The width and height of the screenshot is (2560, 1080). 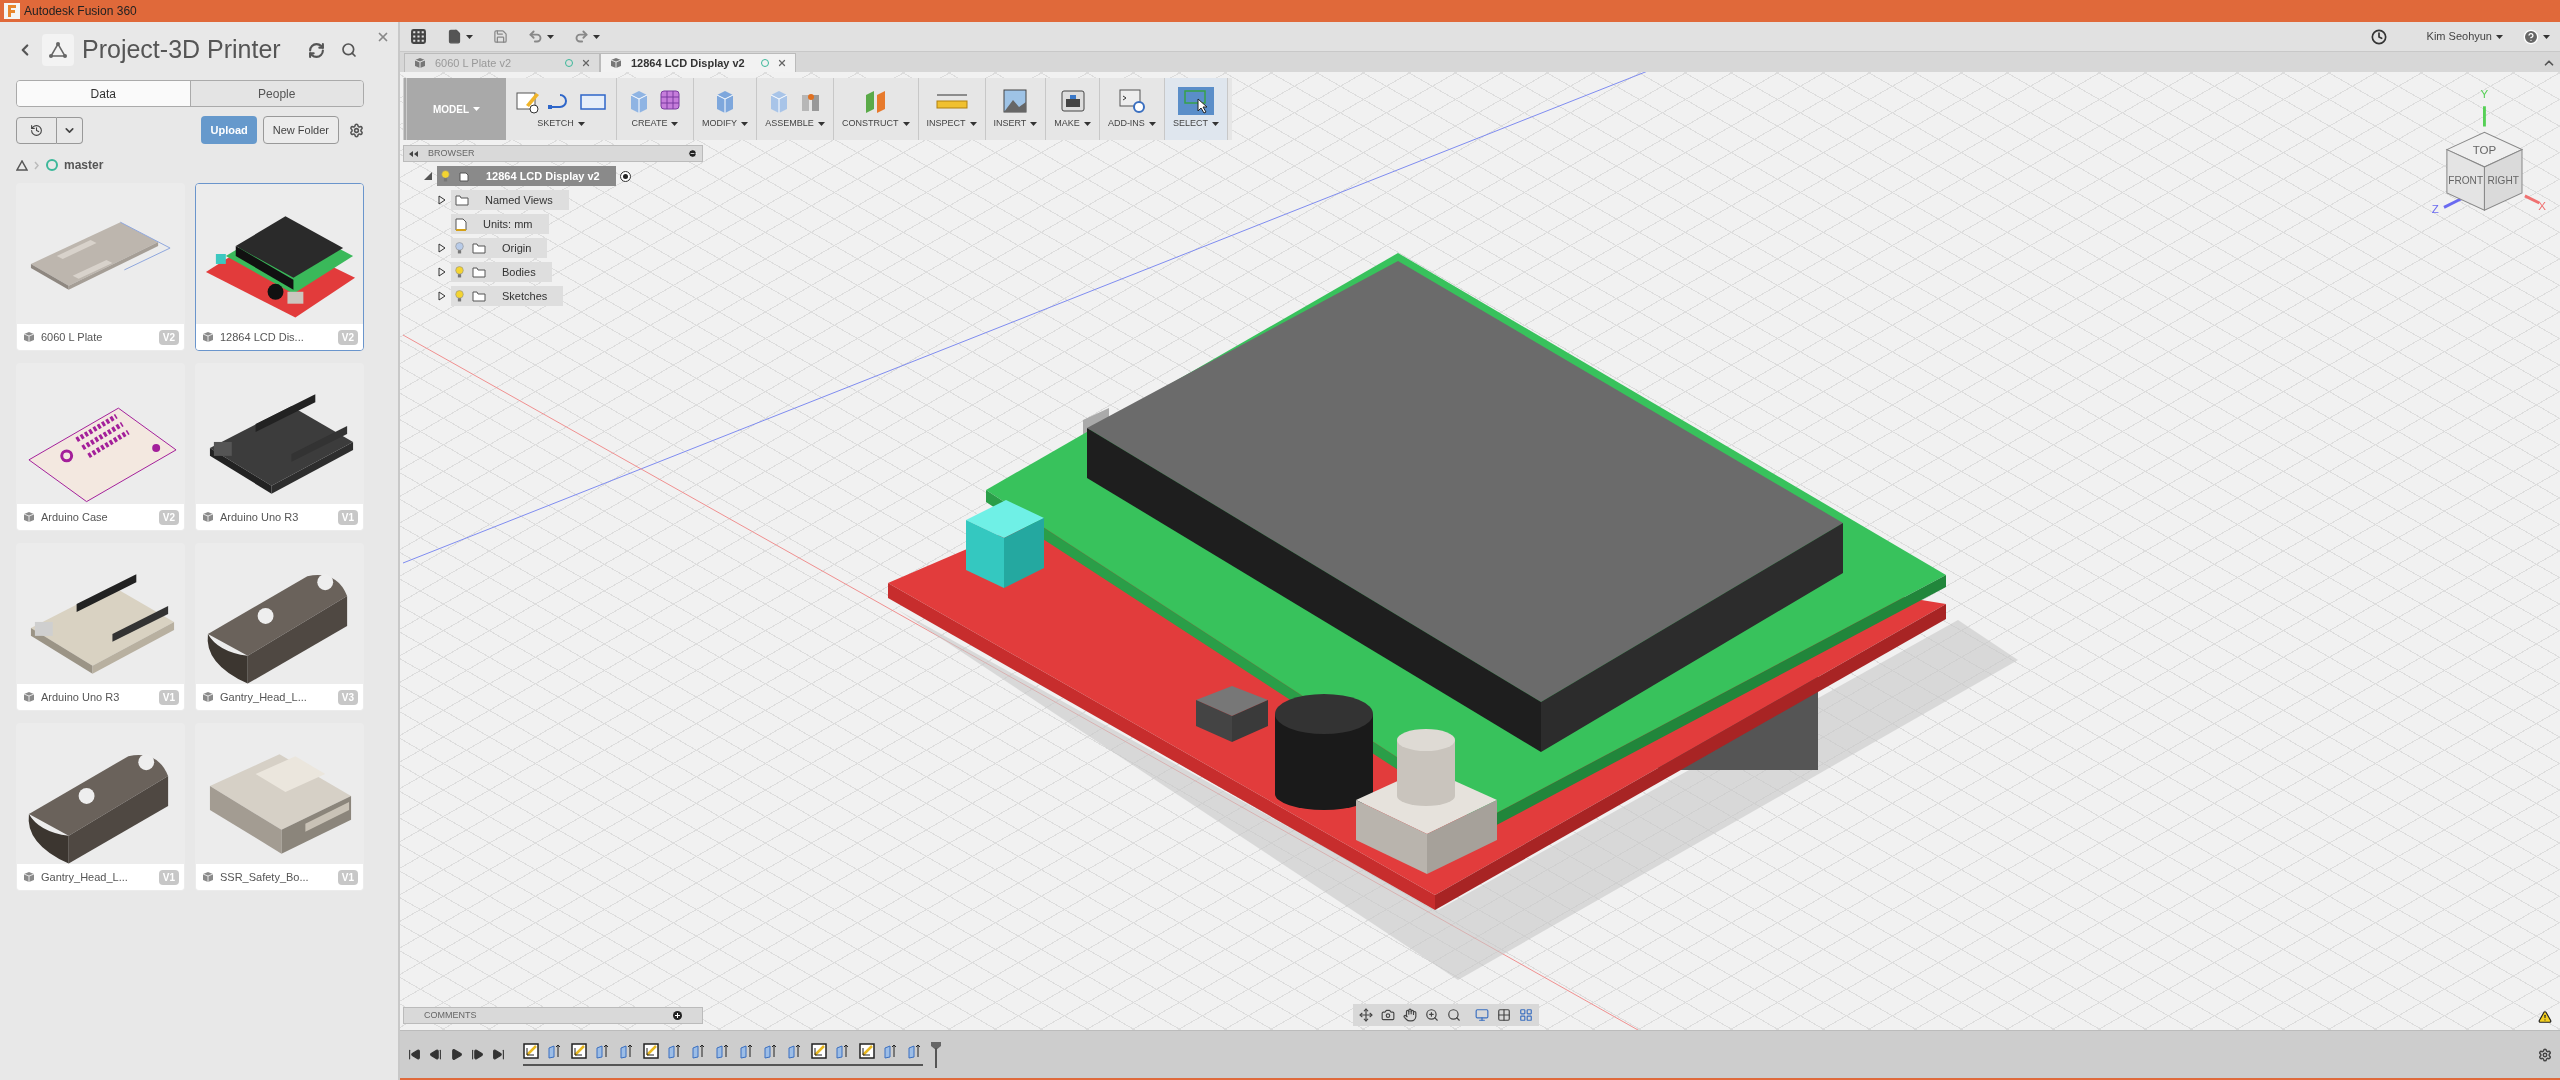 I want to click on grid-settings-icon, so click(x=1504, y=1015).